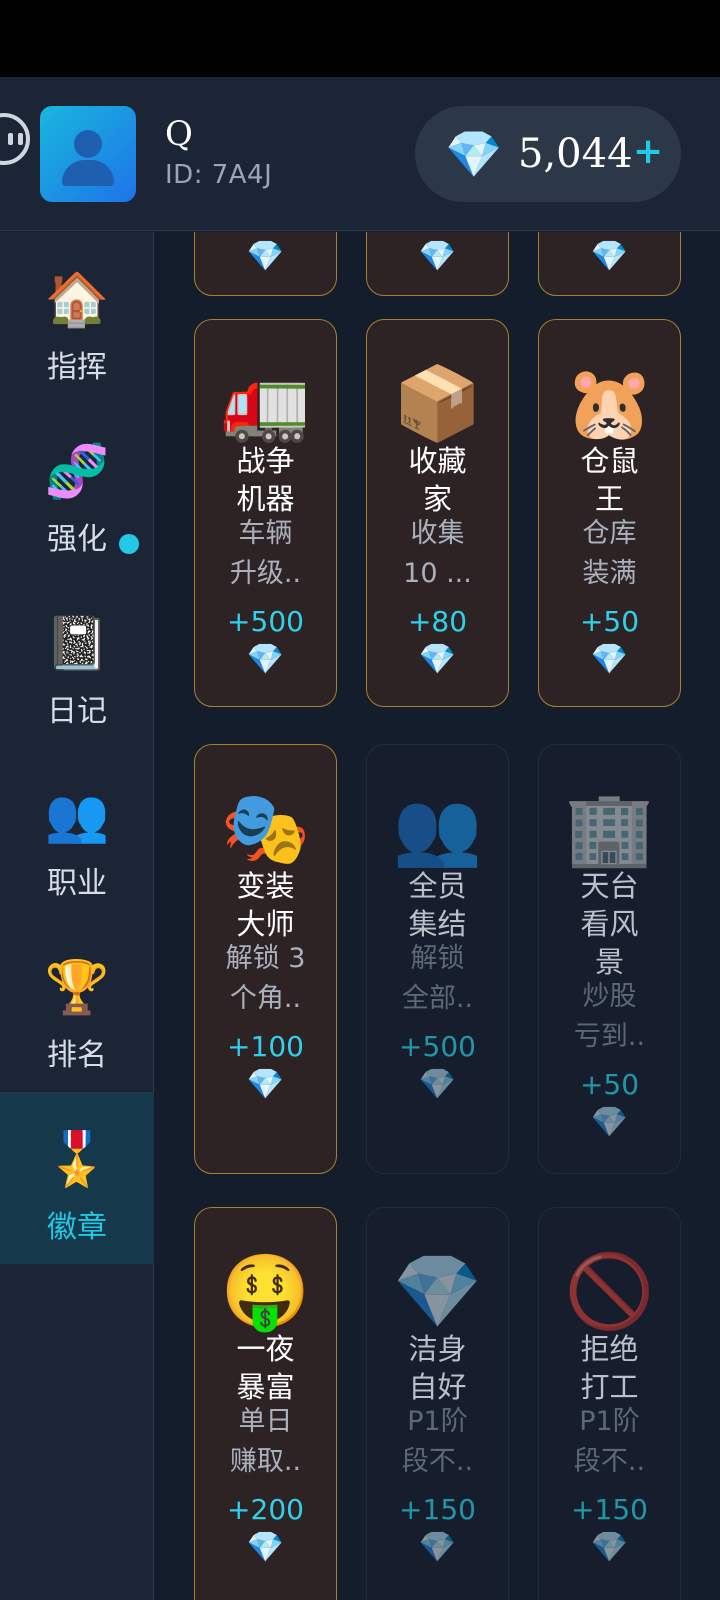 The width and height of the screenshot is (720, 1600). Describe the element at coordinates (265, 553) in the screenshot. I see `achievement-desc: 车辆 升级..` at that location.